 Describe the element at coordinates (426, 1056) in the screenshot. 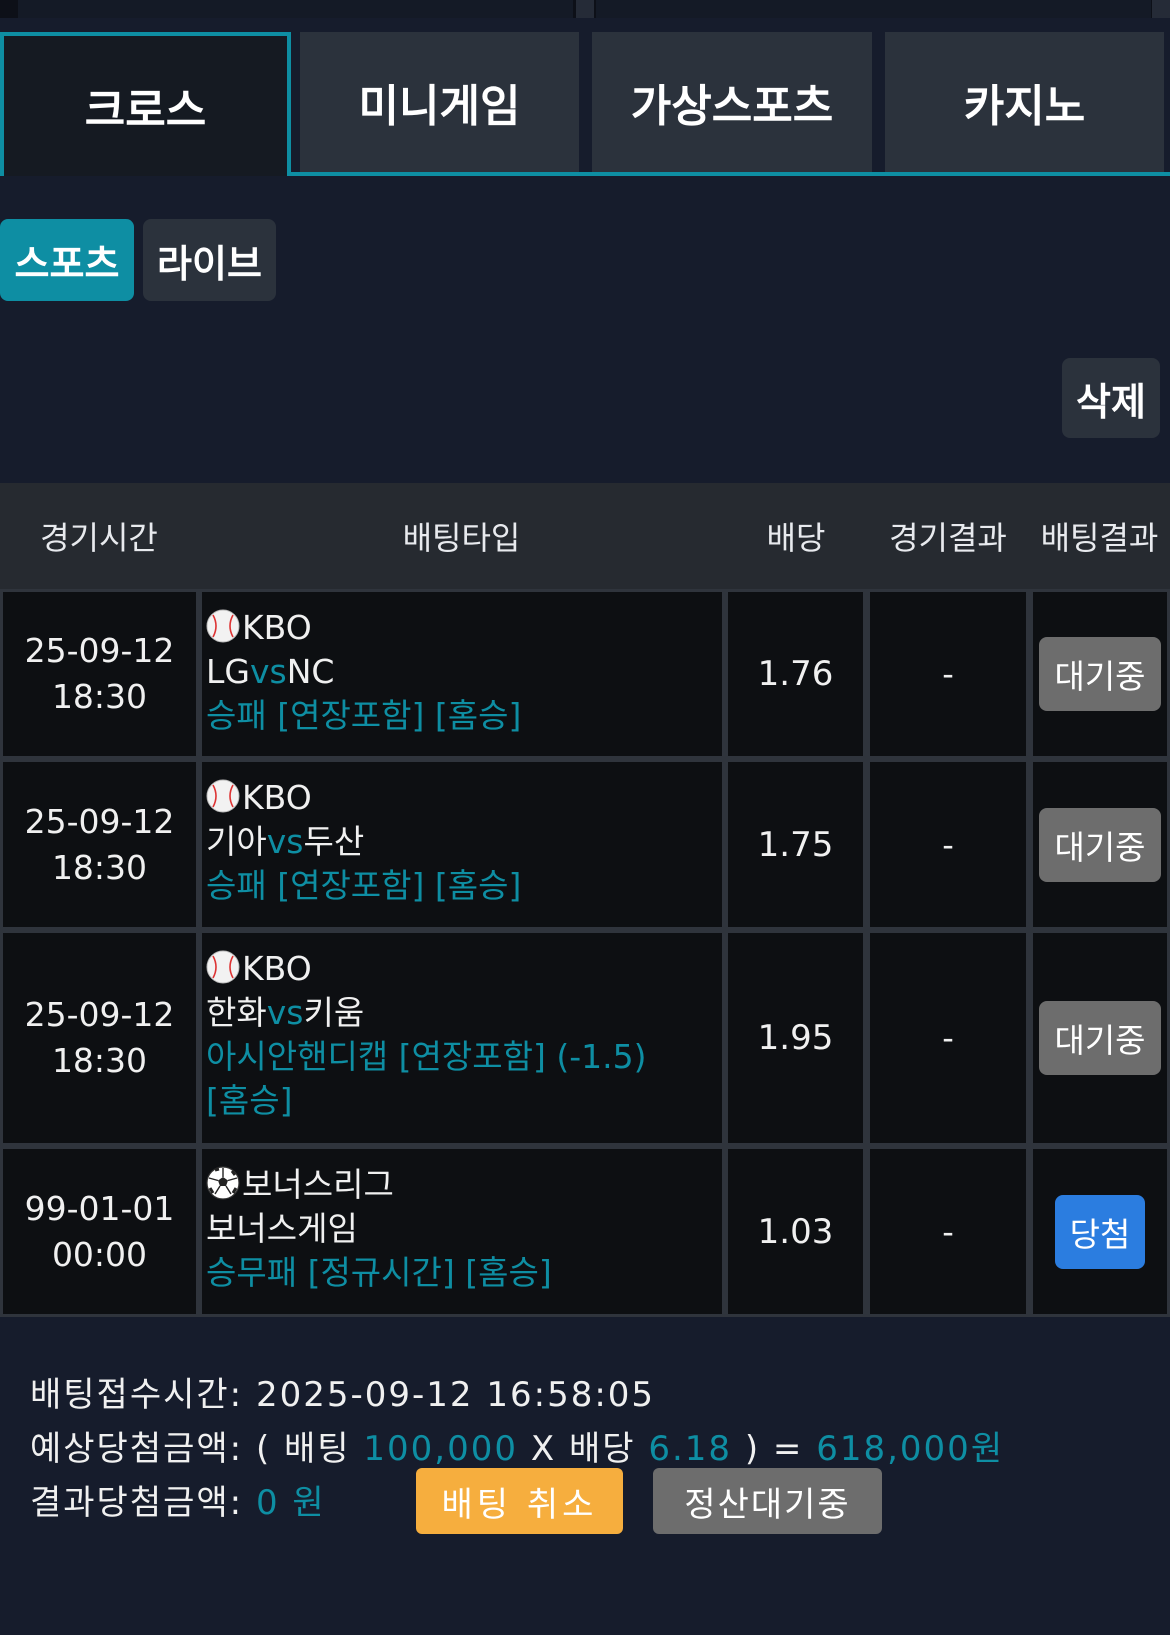

I see `bet-type: 아시안핸디캡 [연장포함] (-1.5)` at that location.